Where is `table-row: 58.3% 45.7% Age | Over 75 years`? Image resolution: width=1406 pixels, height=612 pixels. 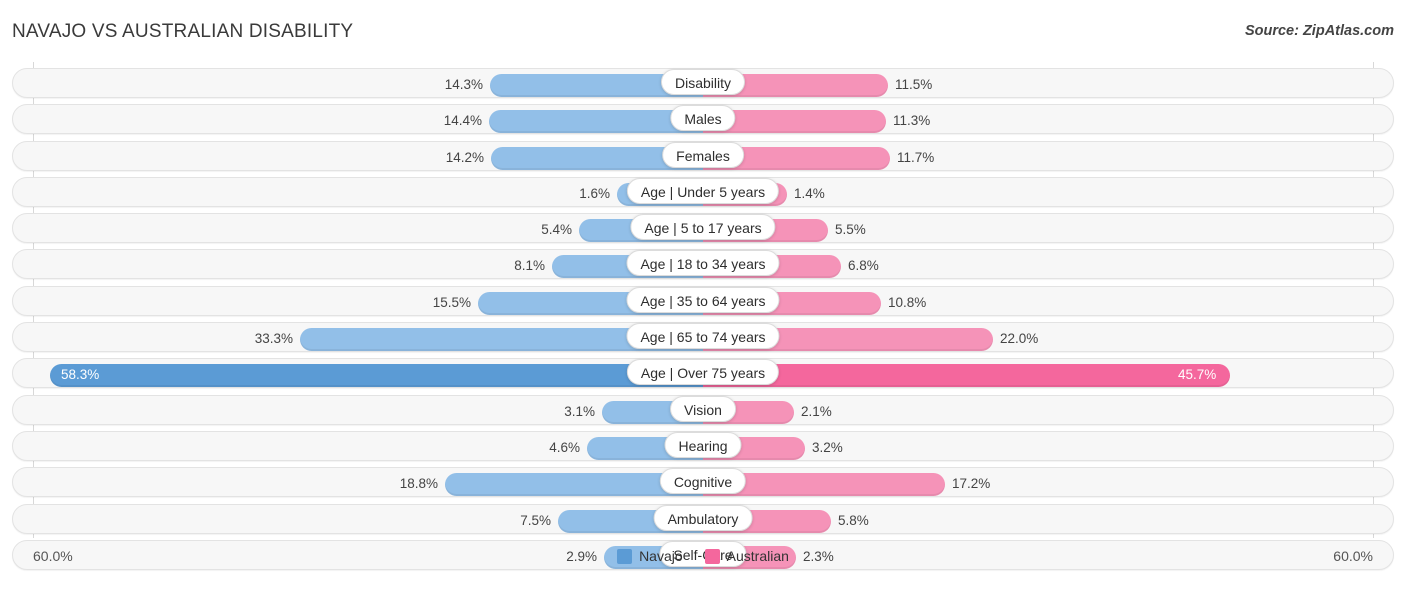 table-row: 58.3% 45.7% Age | Over 75 years is located at coordinates (703, 373).